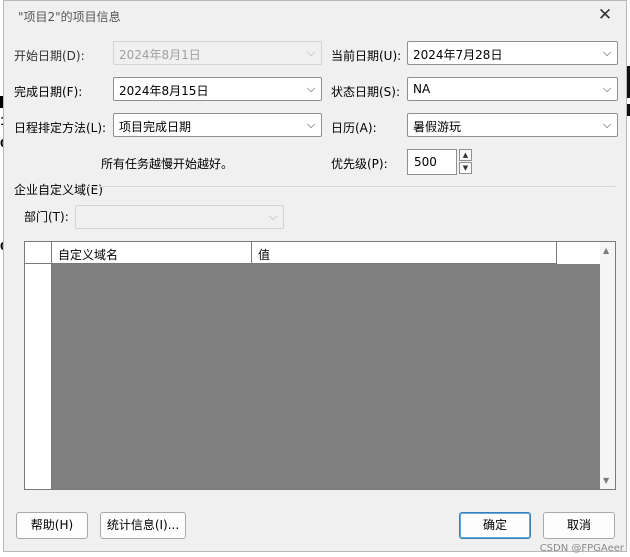  I want to click on calendar-label: 日历(A):, so click(354, 128).